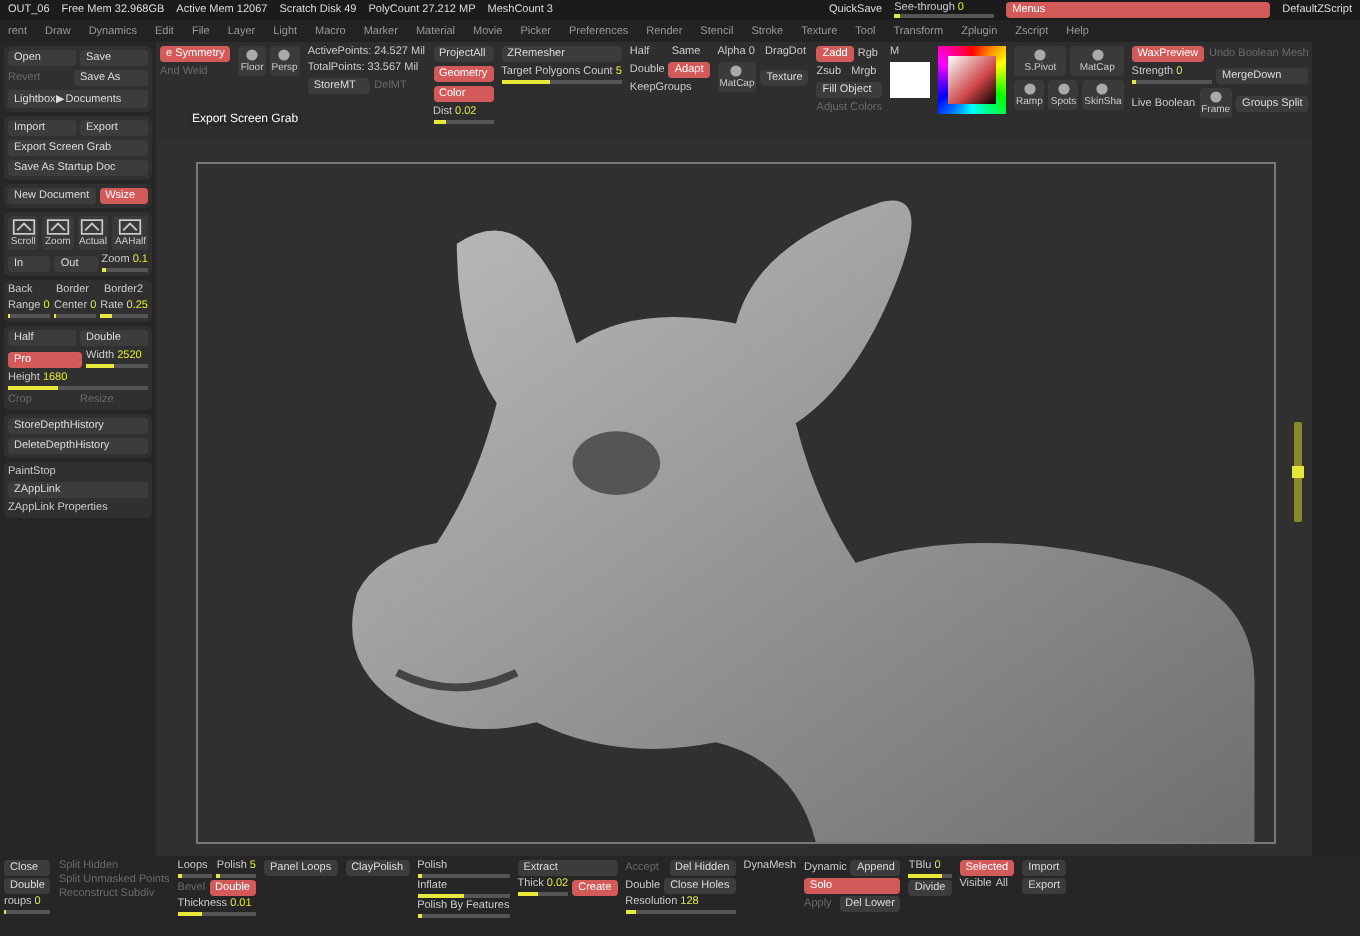 This screenshot has height=936, width=1360. Describe the element at coordinates (1298, 472) in the screenshot. I see `viewport-handle-icon` at that location.